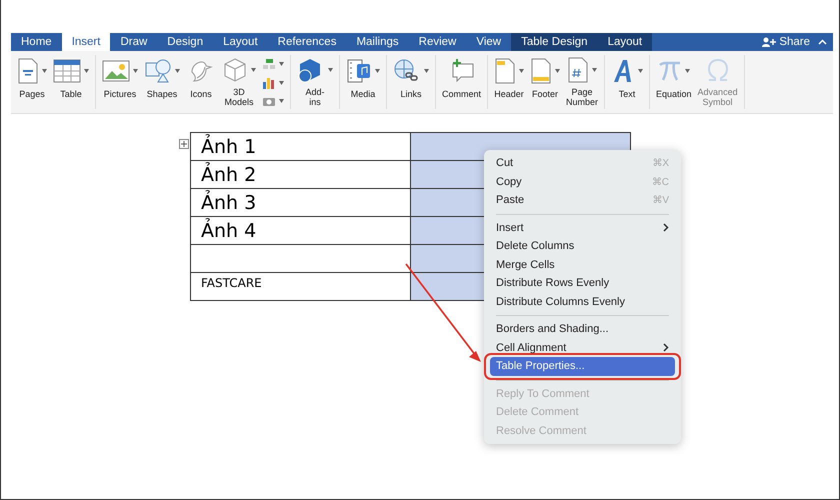  Describe the element at coordinates (582, 265) in the screenshot. I see `menu-item: Merge Cells` at that location.